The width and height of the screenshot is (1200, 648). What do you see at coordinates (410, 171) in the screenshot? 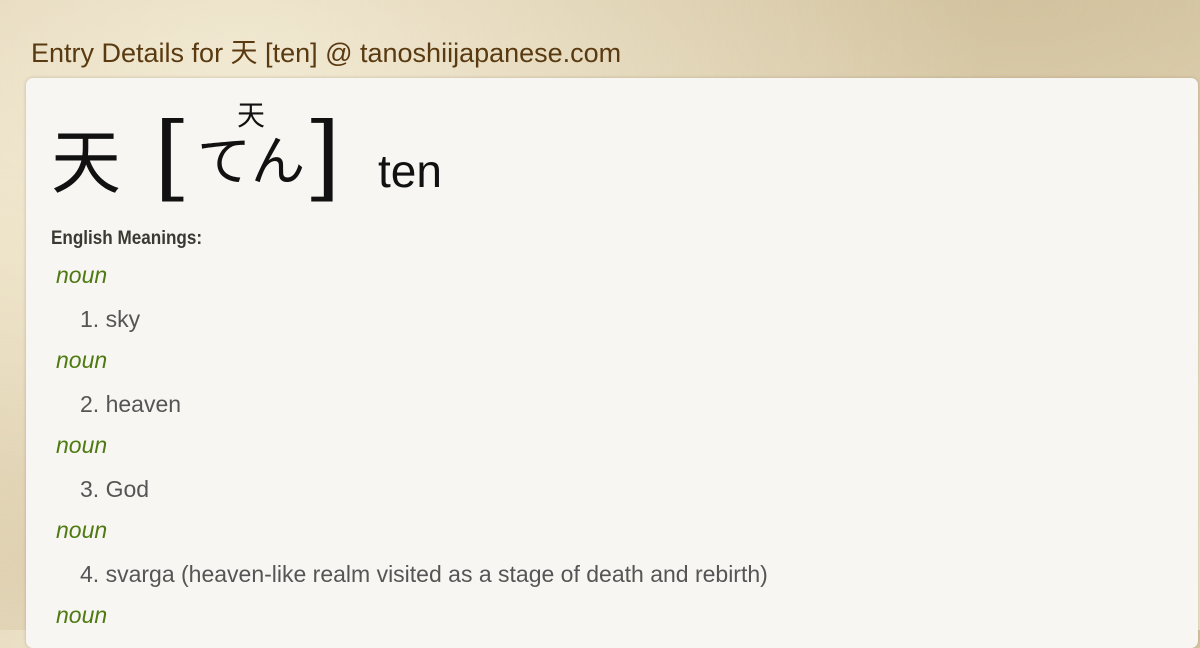
I see `romaji-reading: ten` at bounding box center [410, 171].